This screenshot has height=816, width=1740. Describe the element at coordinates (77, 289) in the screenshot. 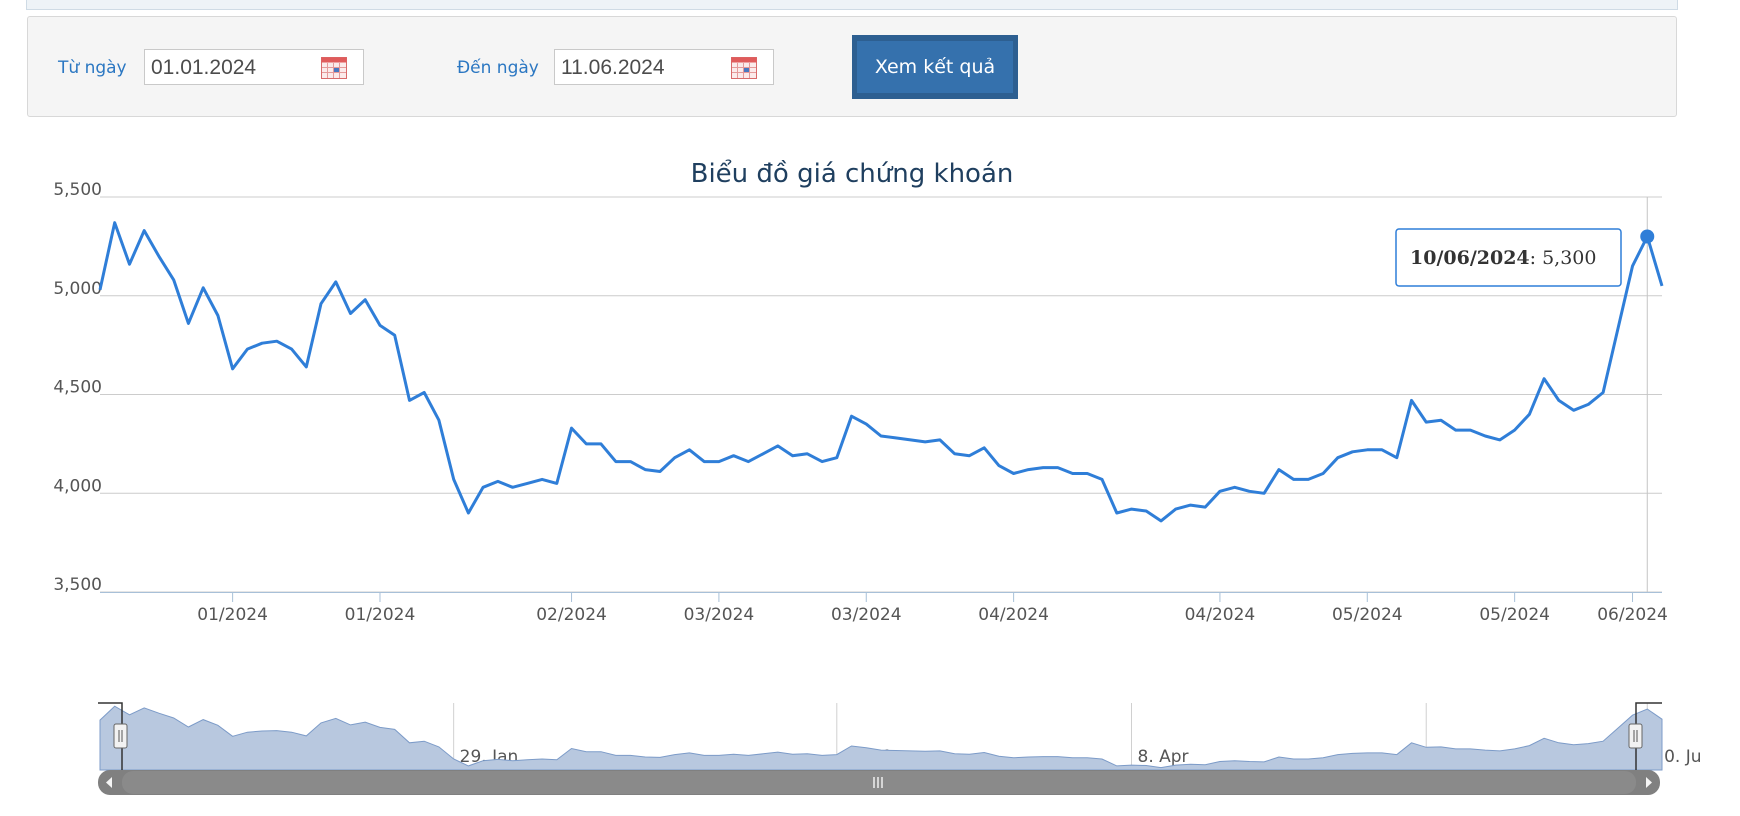

I see `y-tick-label: 5,000` at that location.